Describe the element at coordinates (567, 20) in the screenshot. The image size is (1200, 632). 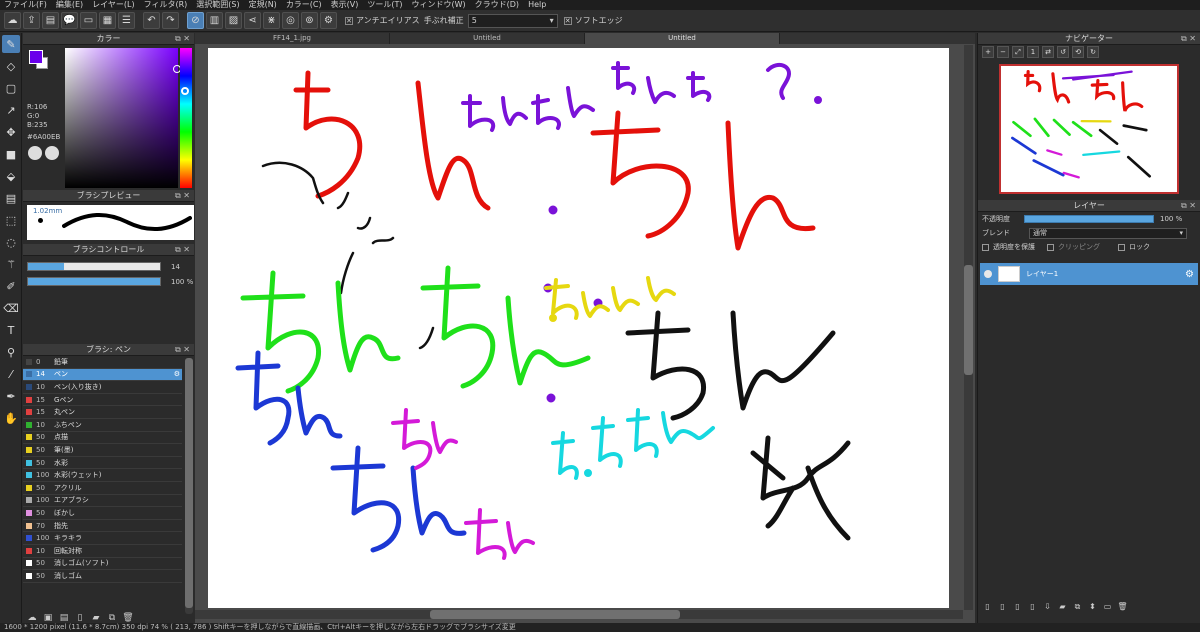
I see `soft-edge-checkbox: ✕` at that location.